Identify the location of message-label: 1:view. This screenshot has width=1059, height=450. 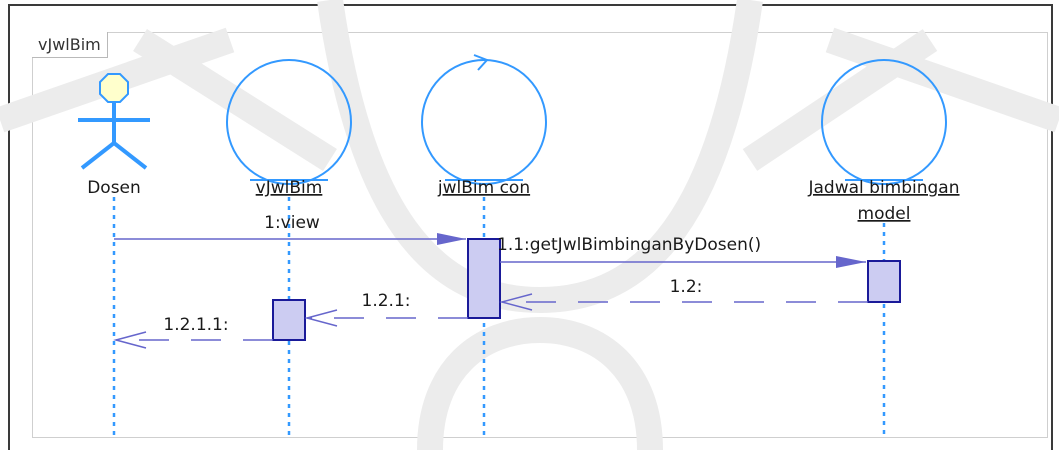
(292, 223).